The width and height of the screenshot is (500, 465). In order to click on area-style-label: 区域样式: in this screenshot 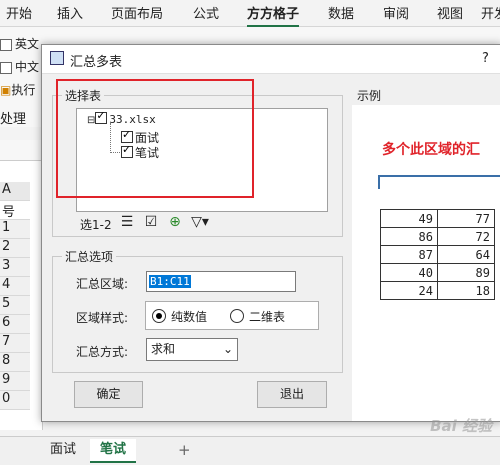, I will do `click(102, 318)`.